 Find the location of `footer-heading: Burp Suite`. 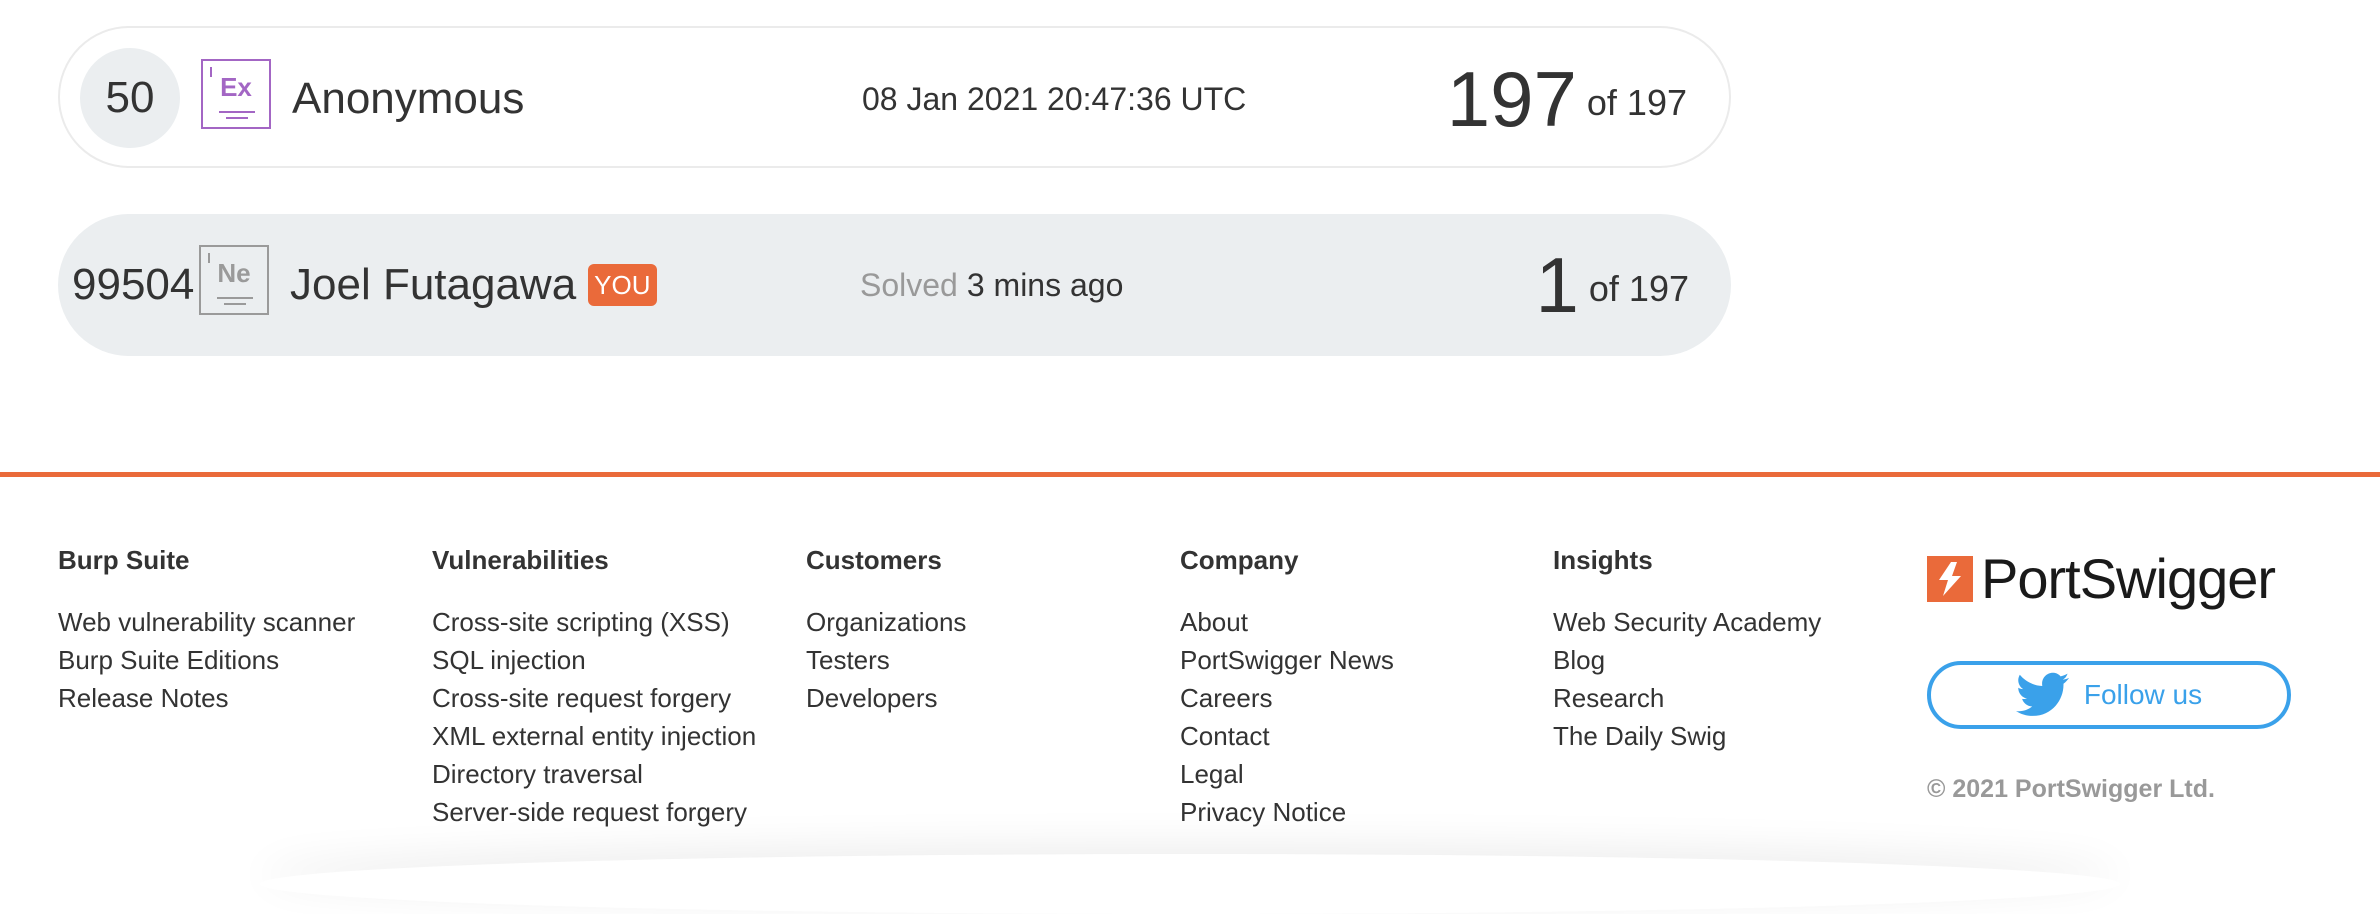

footer-heading: Burp Suite is located at coordinates (124, 560).